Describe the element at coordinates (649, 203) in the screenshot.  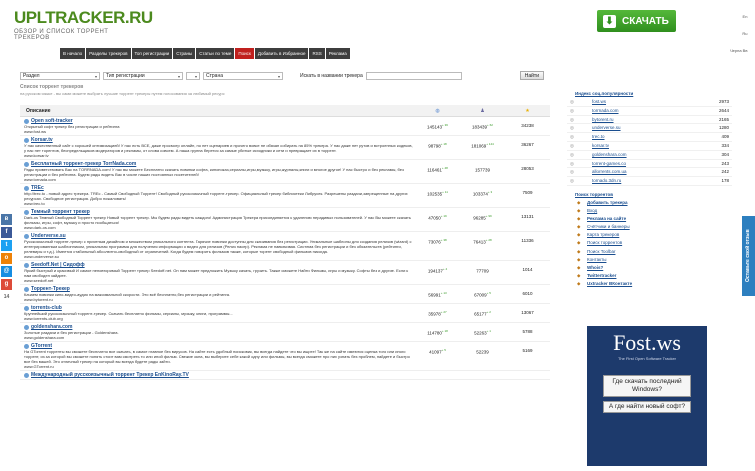
I see `sidebar-link: ◆ Добавить трекера` at that location.